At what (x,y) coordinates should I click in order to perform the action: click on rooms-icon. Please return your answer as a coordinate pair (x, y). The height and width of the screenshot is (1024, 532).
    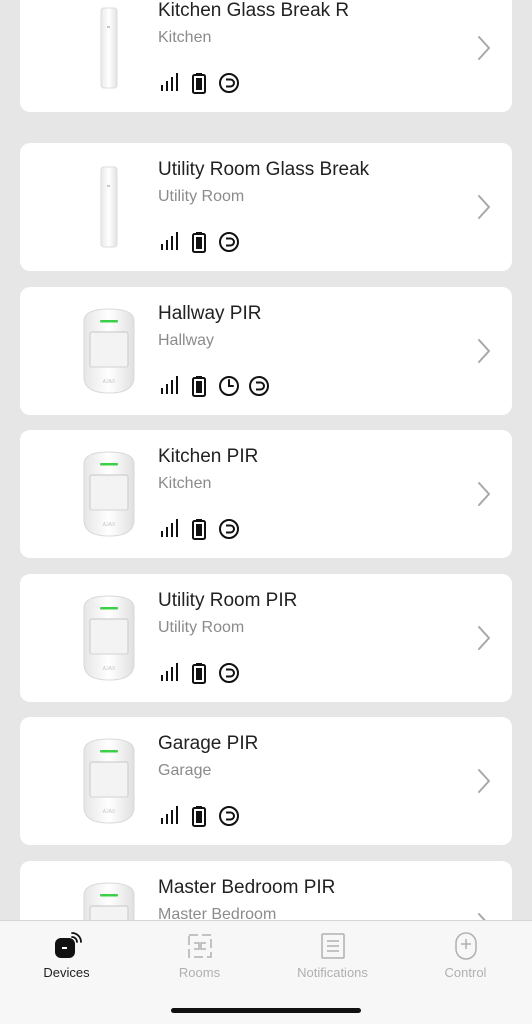
    Looking at the image, I should click on (200, 946).